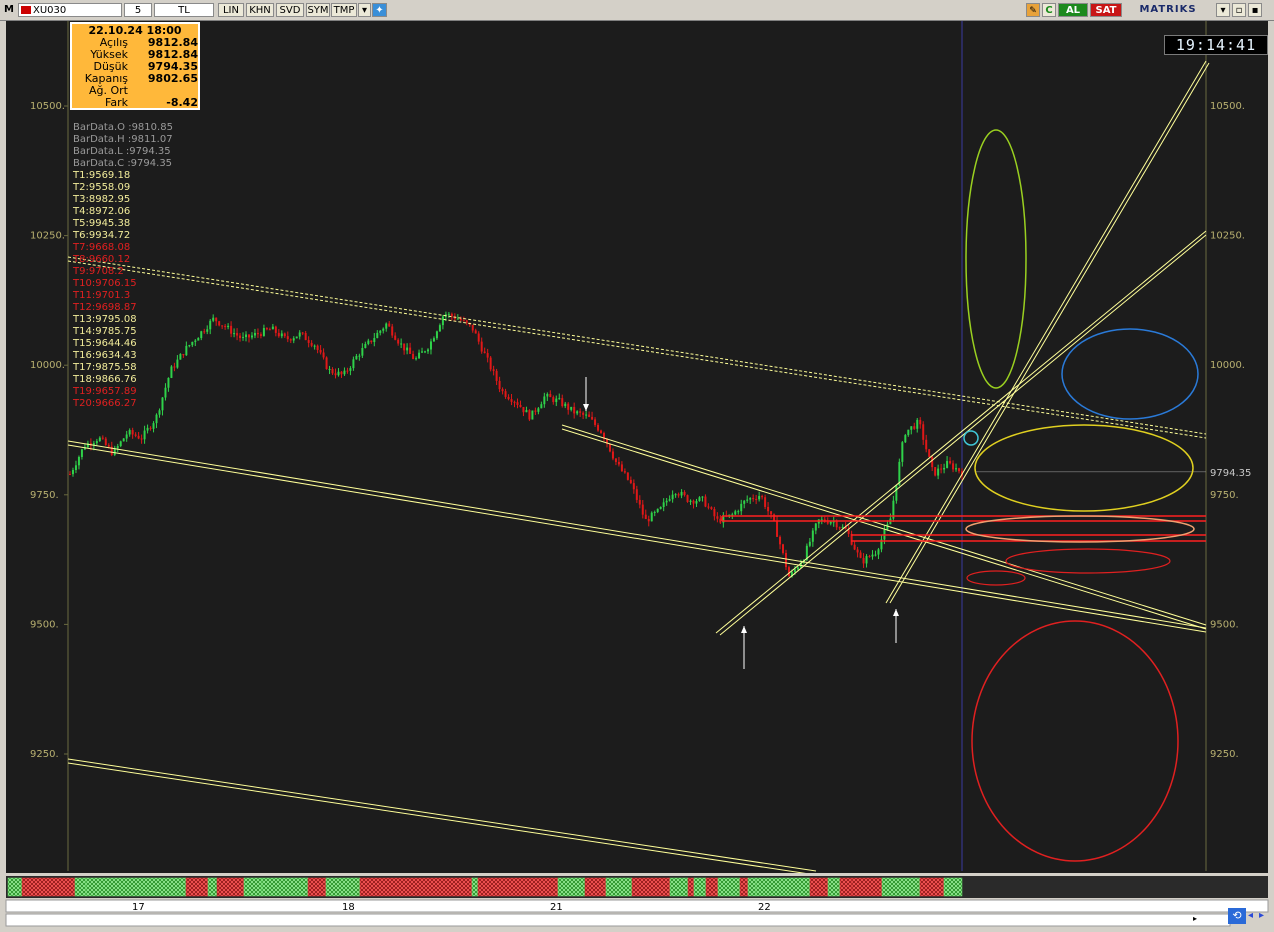 The height and width of the screenshot is (932, 1274). I want to click on y-tick-label-left: 9500., so click(44, 624).